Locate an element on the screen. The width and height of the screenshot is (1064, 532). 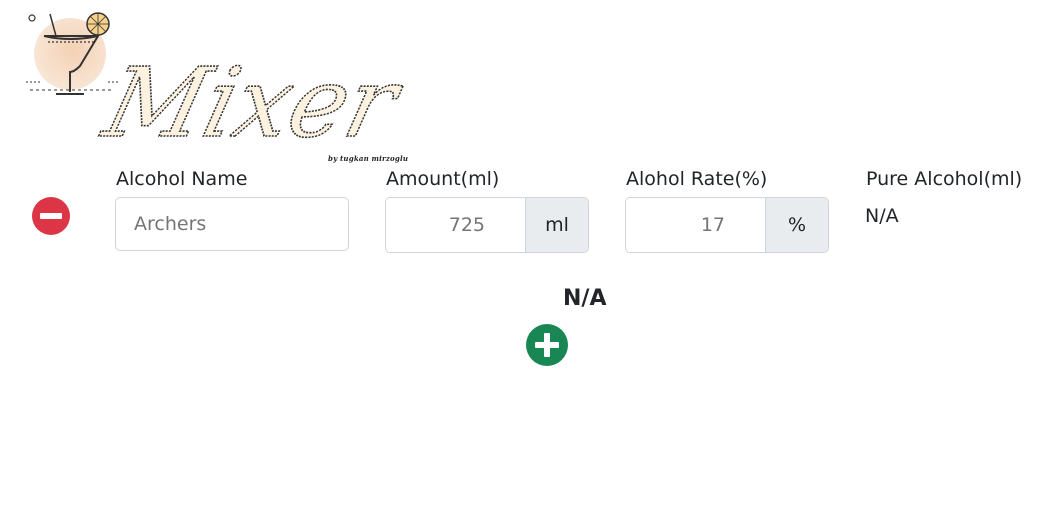
alcohol-name-label: Alcohol Name is located at coordinates (182, 179).